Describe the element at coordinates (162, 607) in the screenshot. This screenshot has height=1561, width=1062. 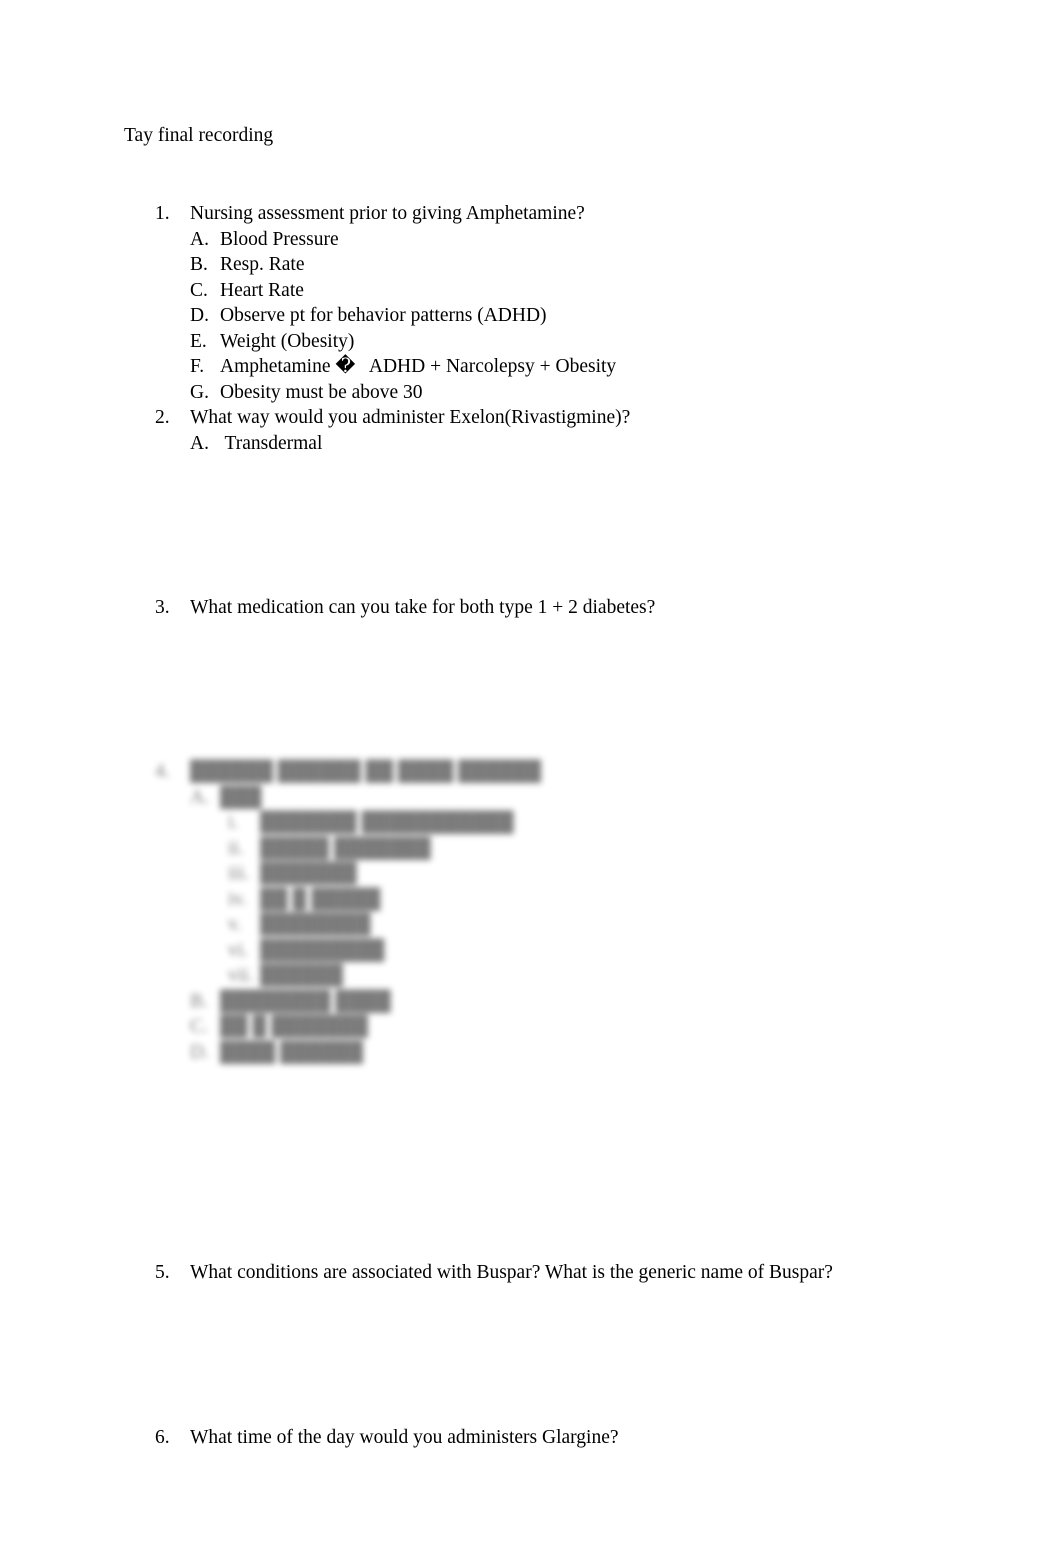
I see `list-marker: 3.` at that location.